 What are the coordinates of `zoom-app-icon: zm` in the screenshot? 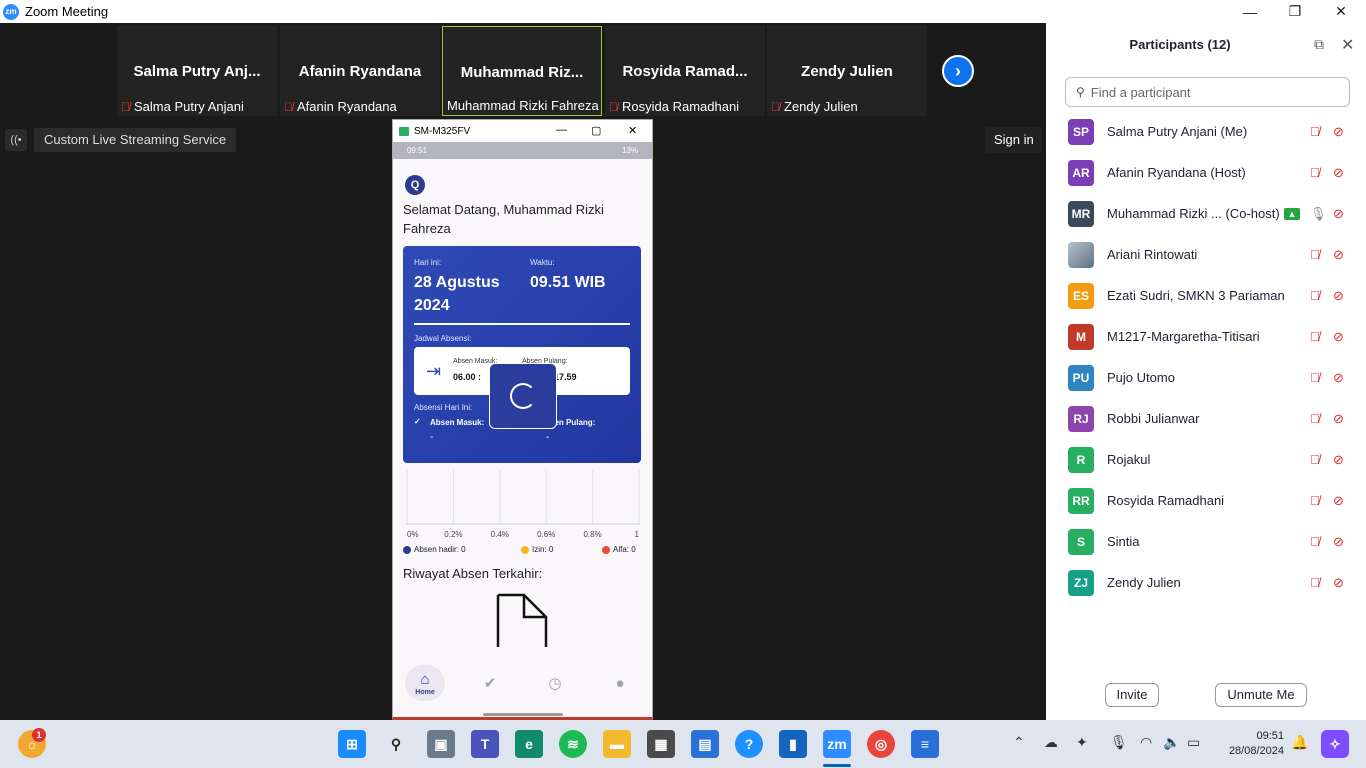 It's located at (11, 11).